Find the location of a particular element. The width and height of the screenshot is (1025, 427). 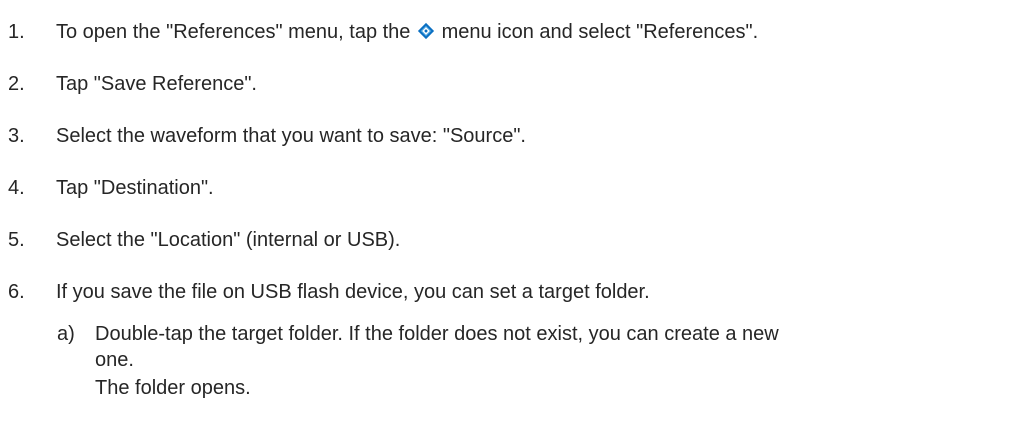

step-number: 3. is located at coordinates (16, 136).